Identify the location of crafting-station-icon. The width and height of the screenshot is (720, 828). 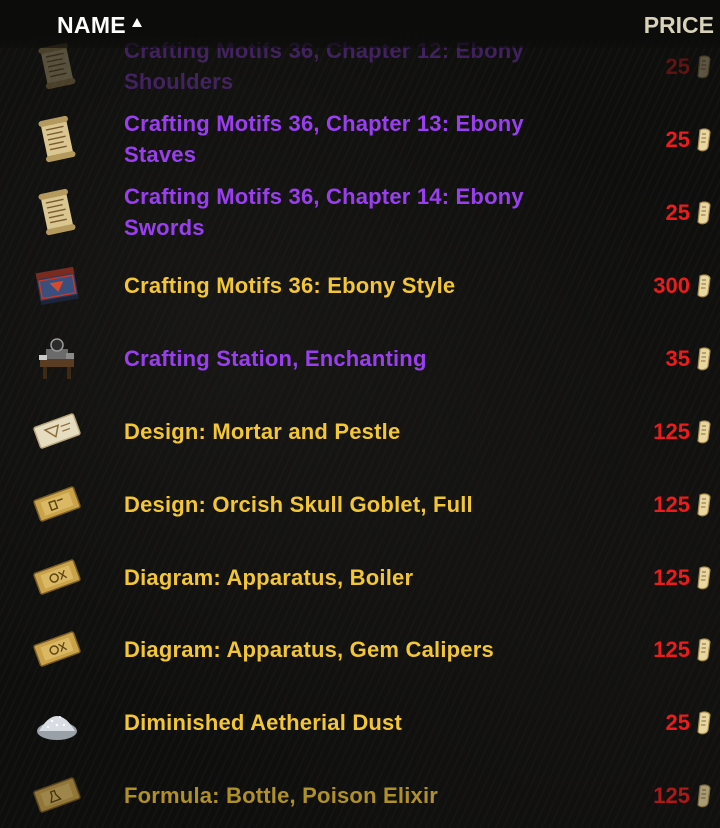
(57, 358).